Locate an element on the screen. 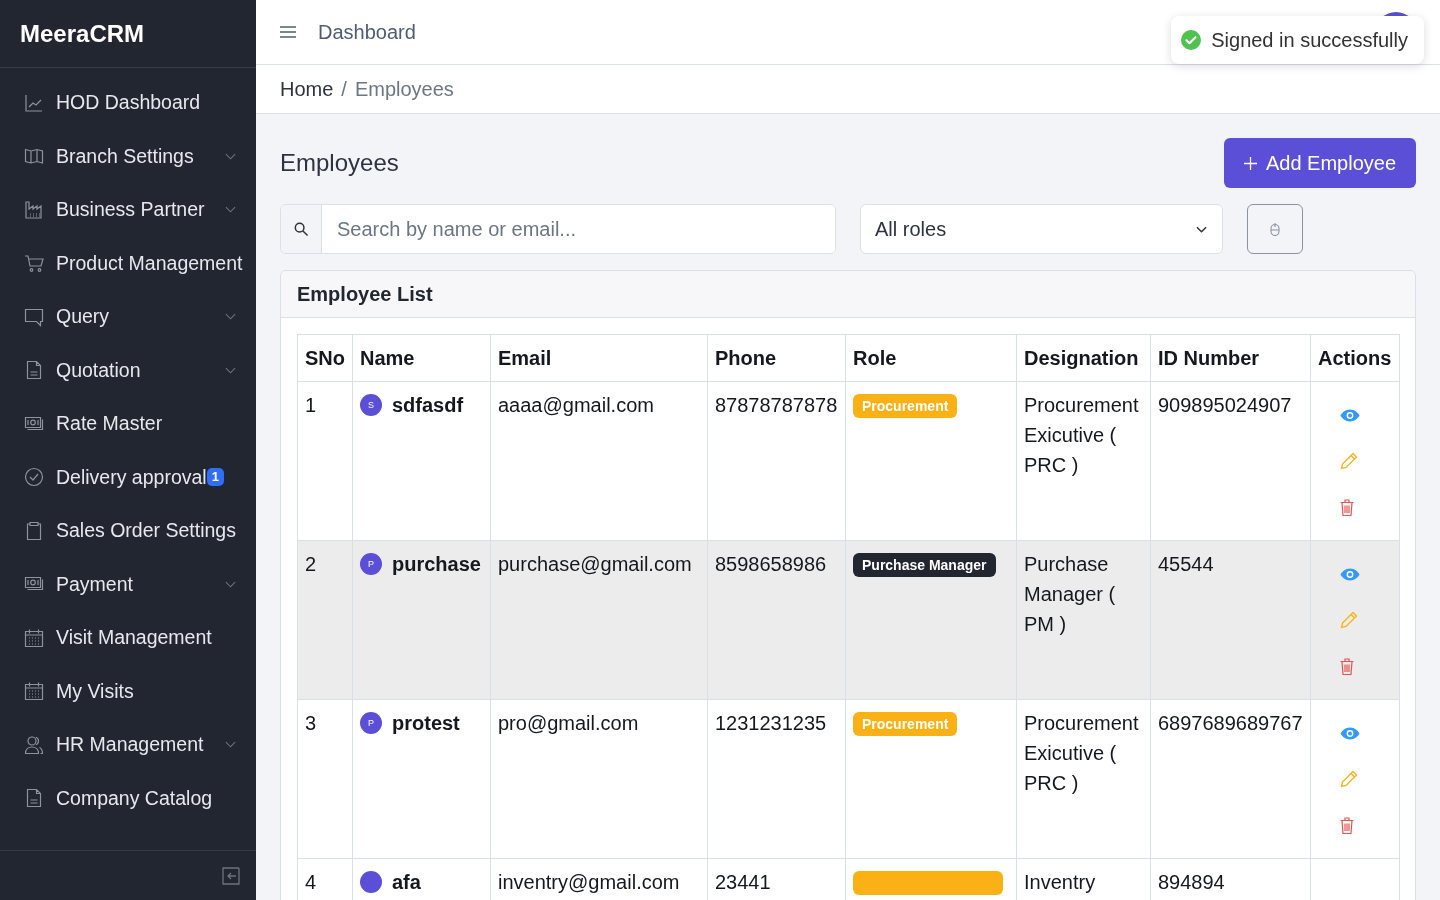 The image size is (1440, 900). menu-icon is located at coordinates (288, 32).